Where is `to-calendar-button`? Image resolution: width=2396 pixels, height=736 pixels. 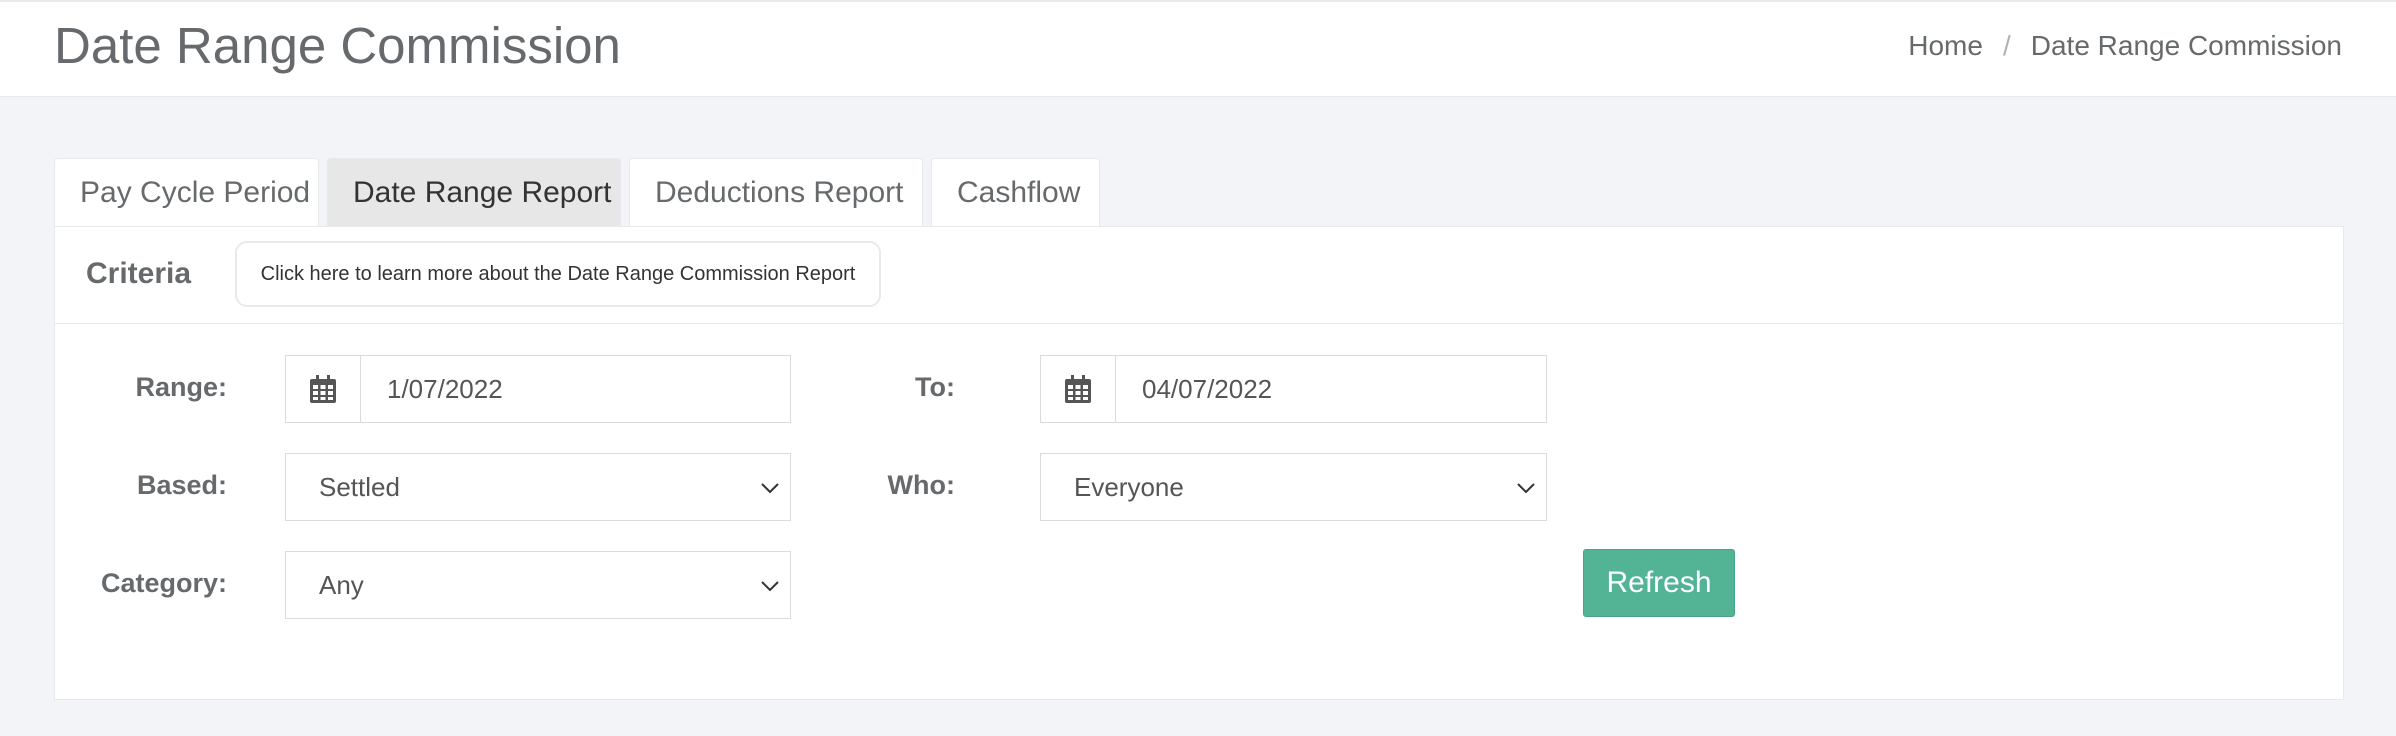 to-calendar-button is located at coordinates (1078, 389).